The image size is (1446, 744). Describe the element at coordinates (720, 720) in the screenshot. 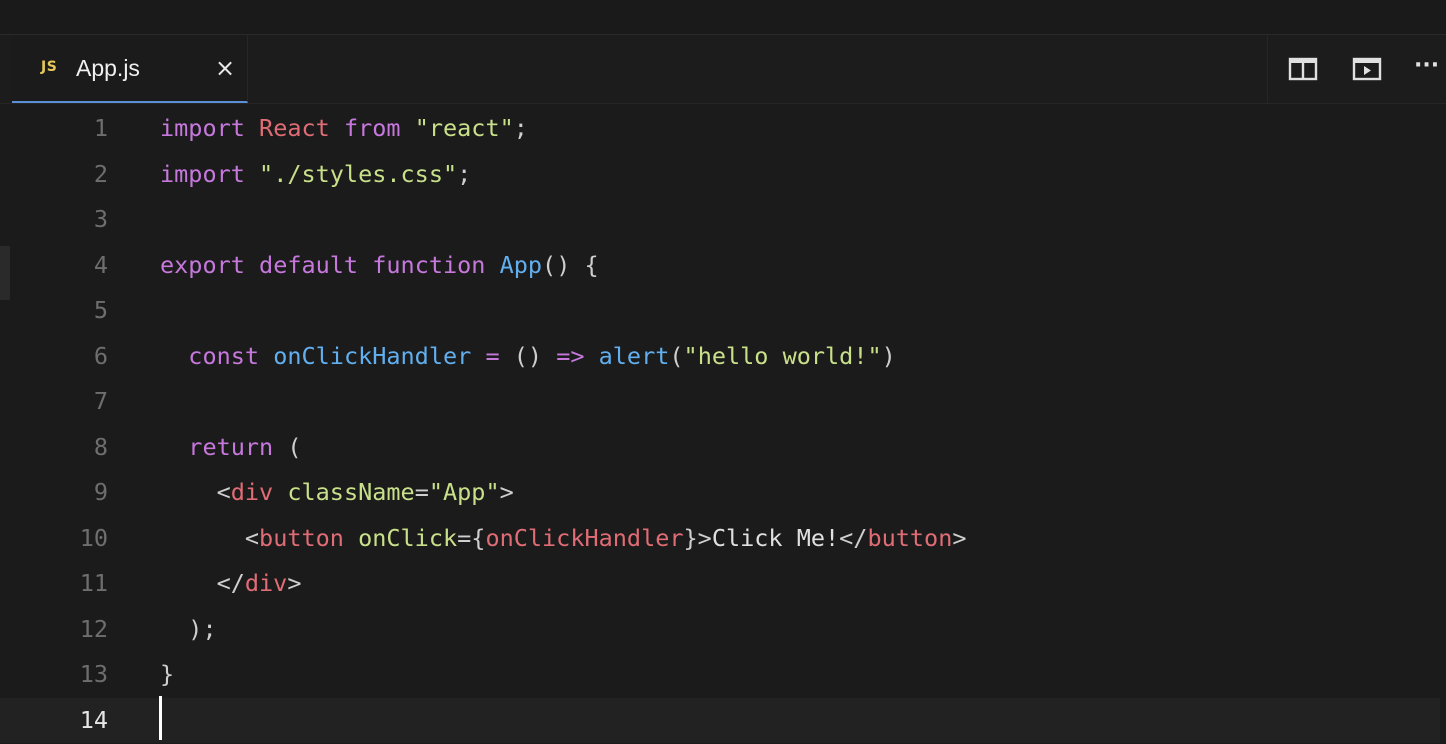

I see `code-line: 14` at that location.